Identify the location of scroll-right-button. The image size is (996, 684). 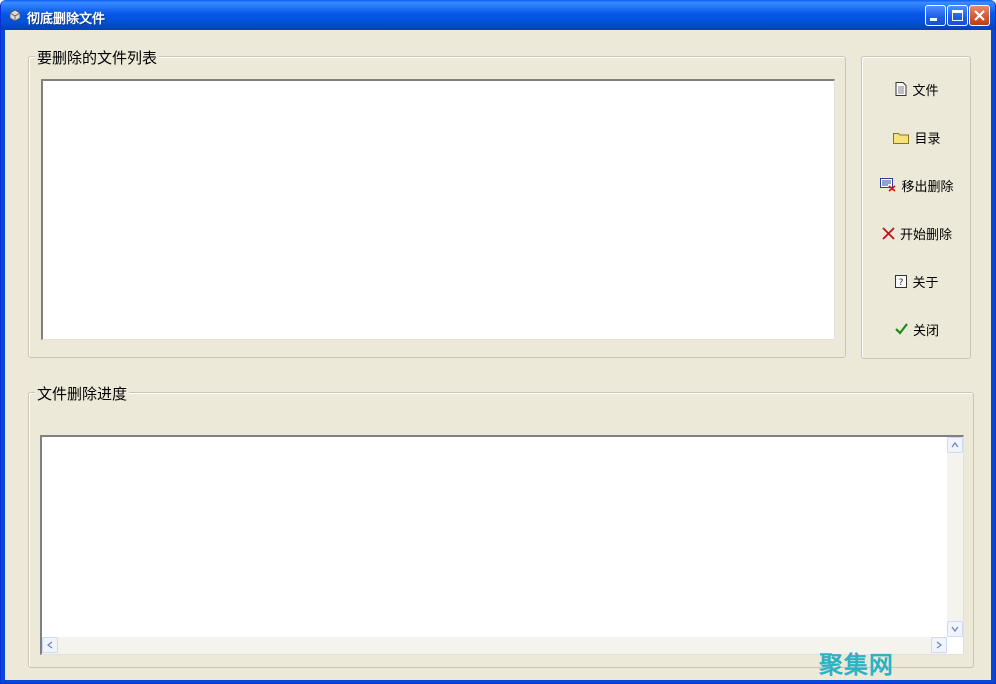
(939, 645).